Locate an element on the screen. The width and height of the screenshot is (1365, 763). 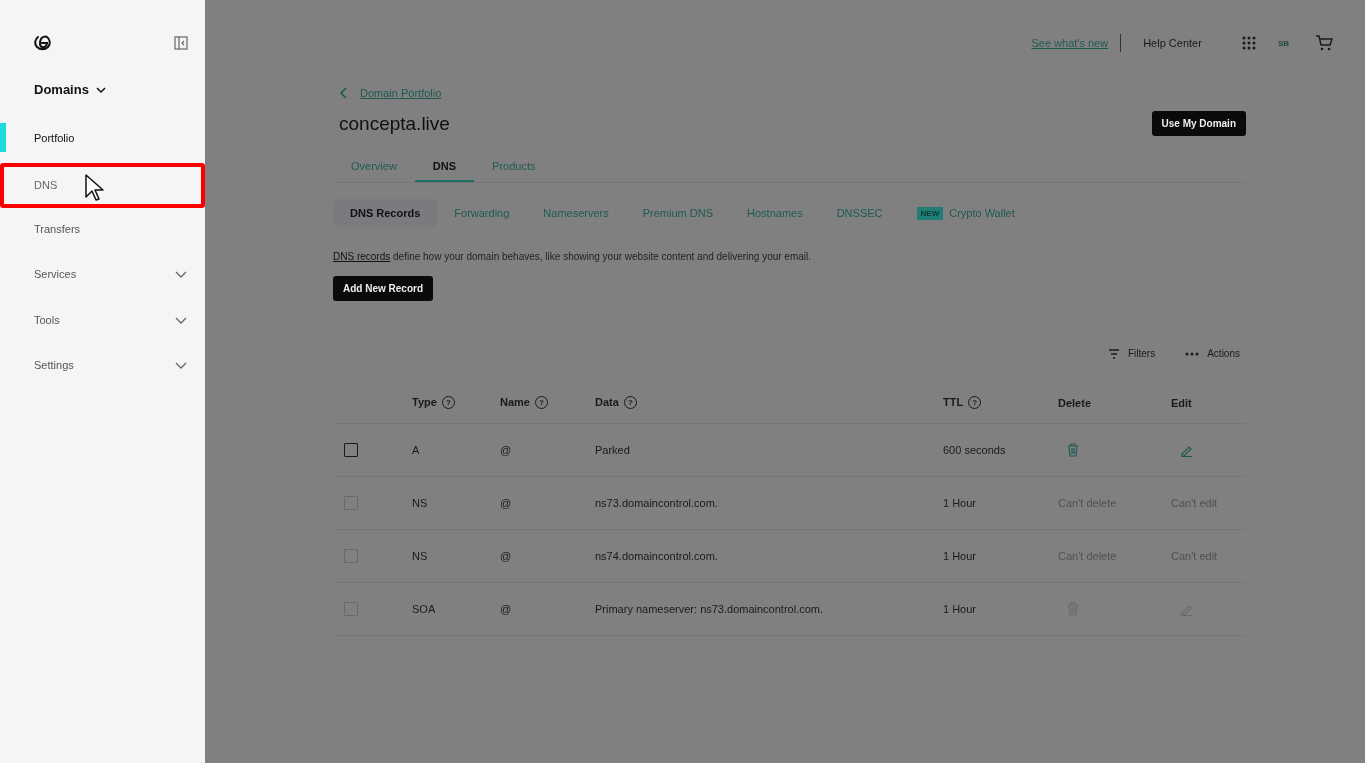
table-cell: ns73.domaincontrol.com. is located at coordinates (656, 503).